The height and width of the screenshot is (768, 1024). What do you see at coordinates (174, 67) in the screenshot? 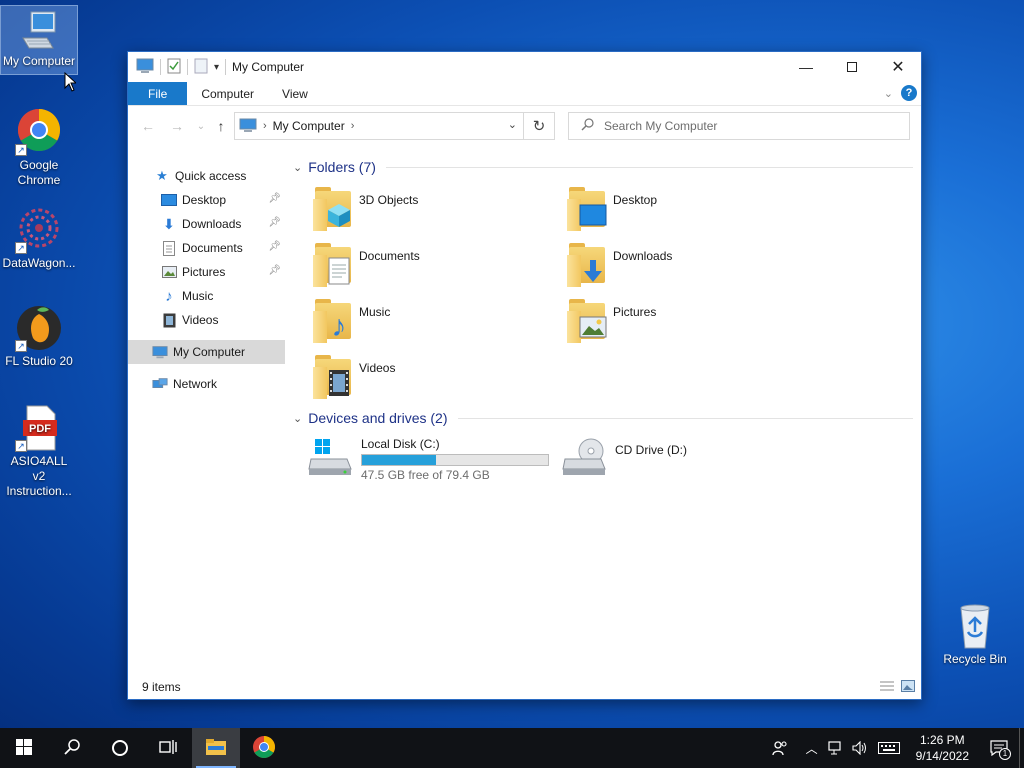
I see `properties-icon` at bounding box center [174, 67].